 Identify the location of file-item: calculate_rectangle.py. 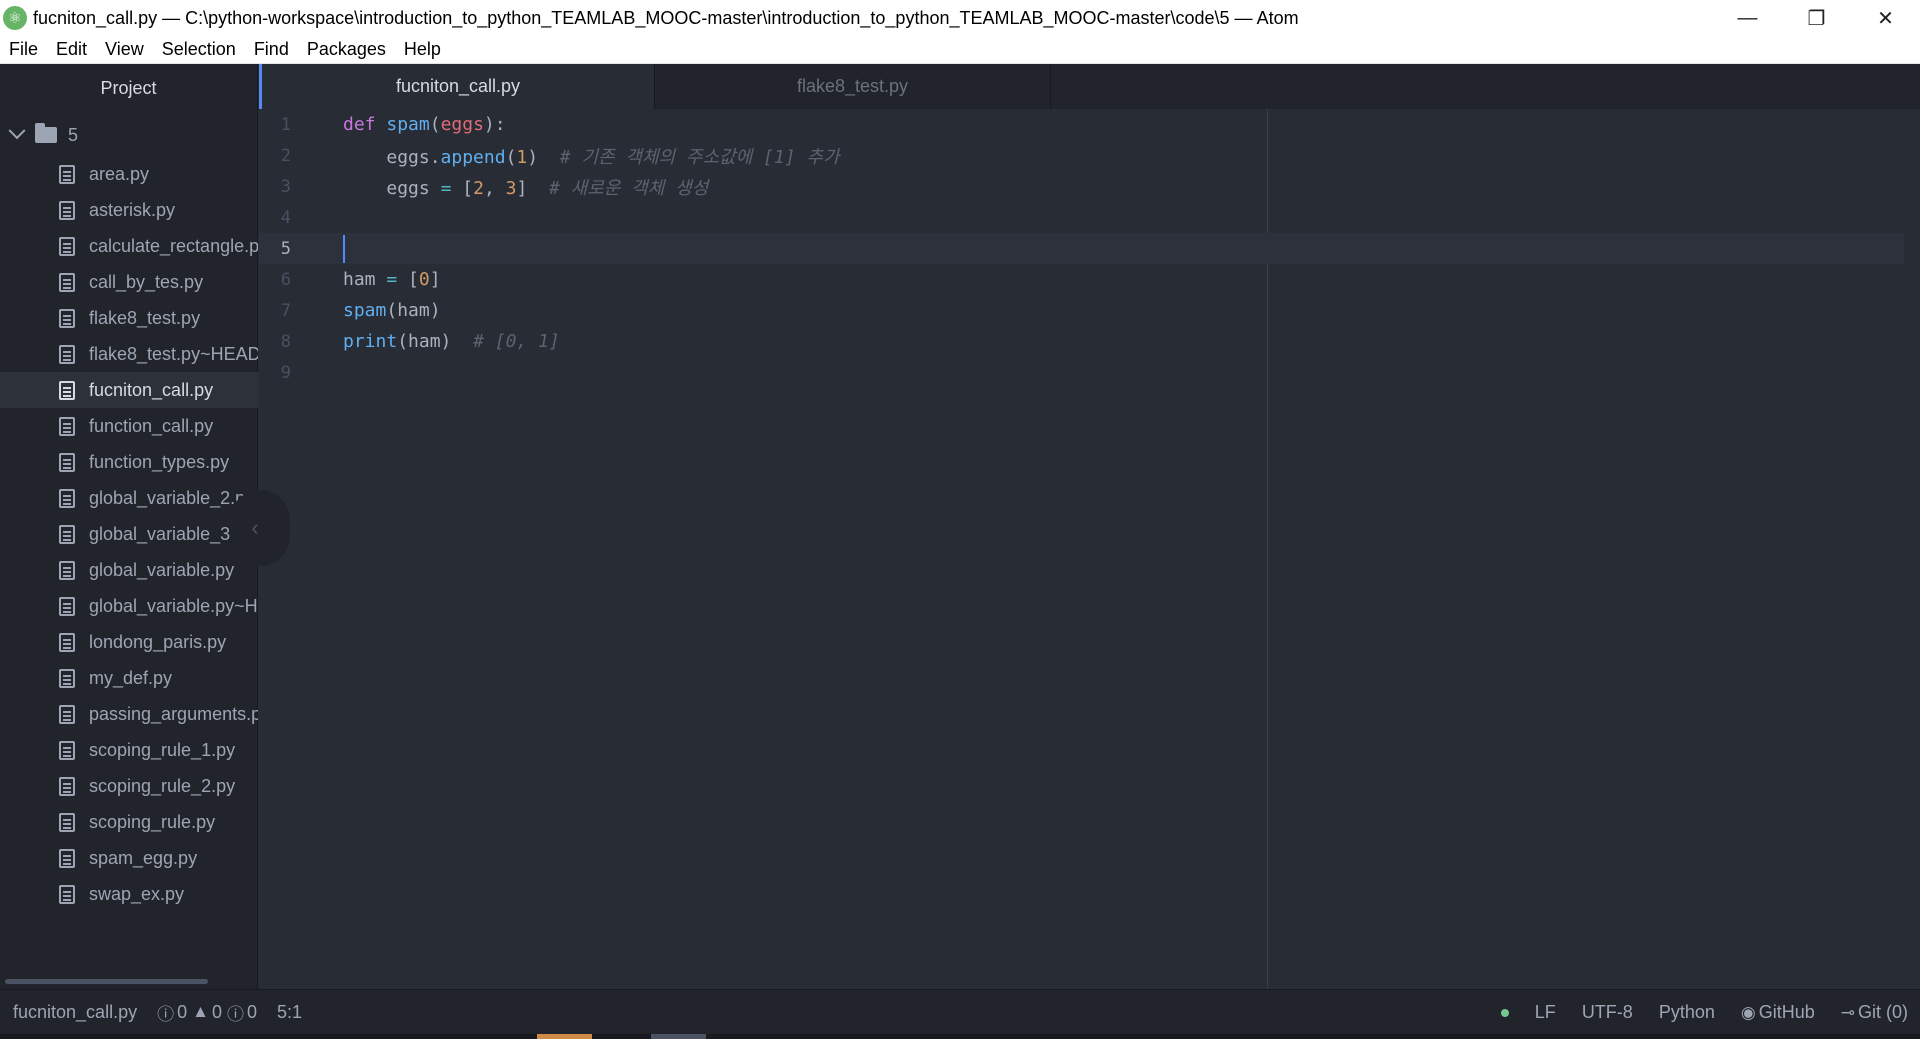
(129, 246).